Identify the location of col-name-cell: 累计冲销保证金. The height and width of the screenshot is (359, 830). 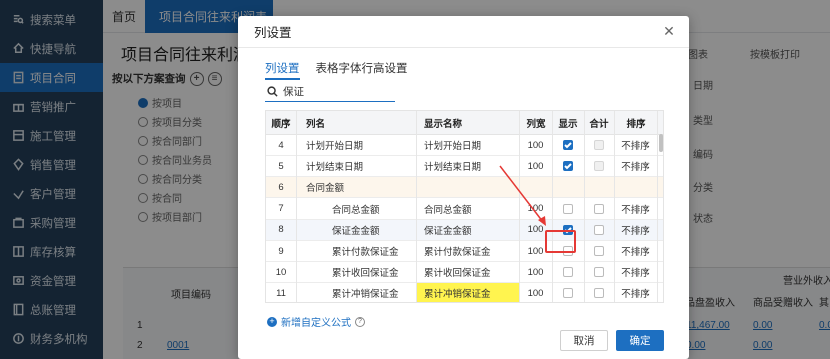
(365, 295).